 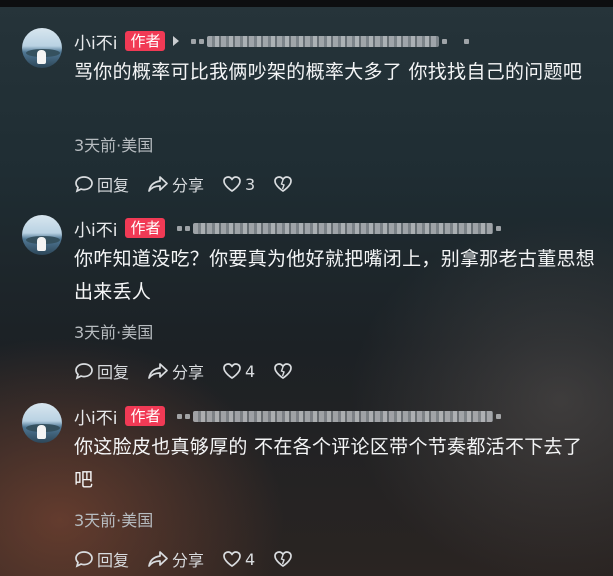 I want to click on like-button: 3, so click(x=238, y=184).